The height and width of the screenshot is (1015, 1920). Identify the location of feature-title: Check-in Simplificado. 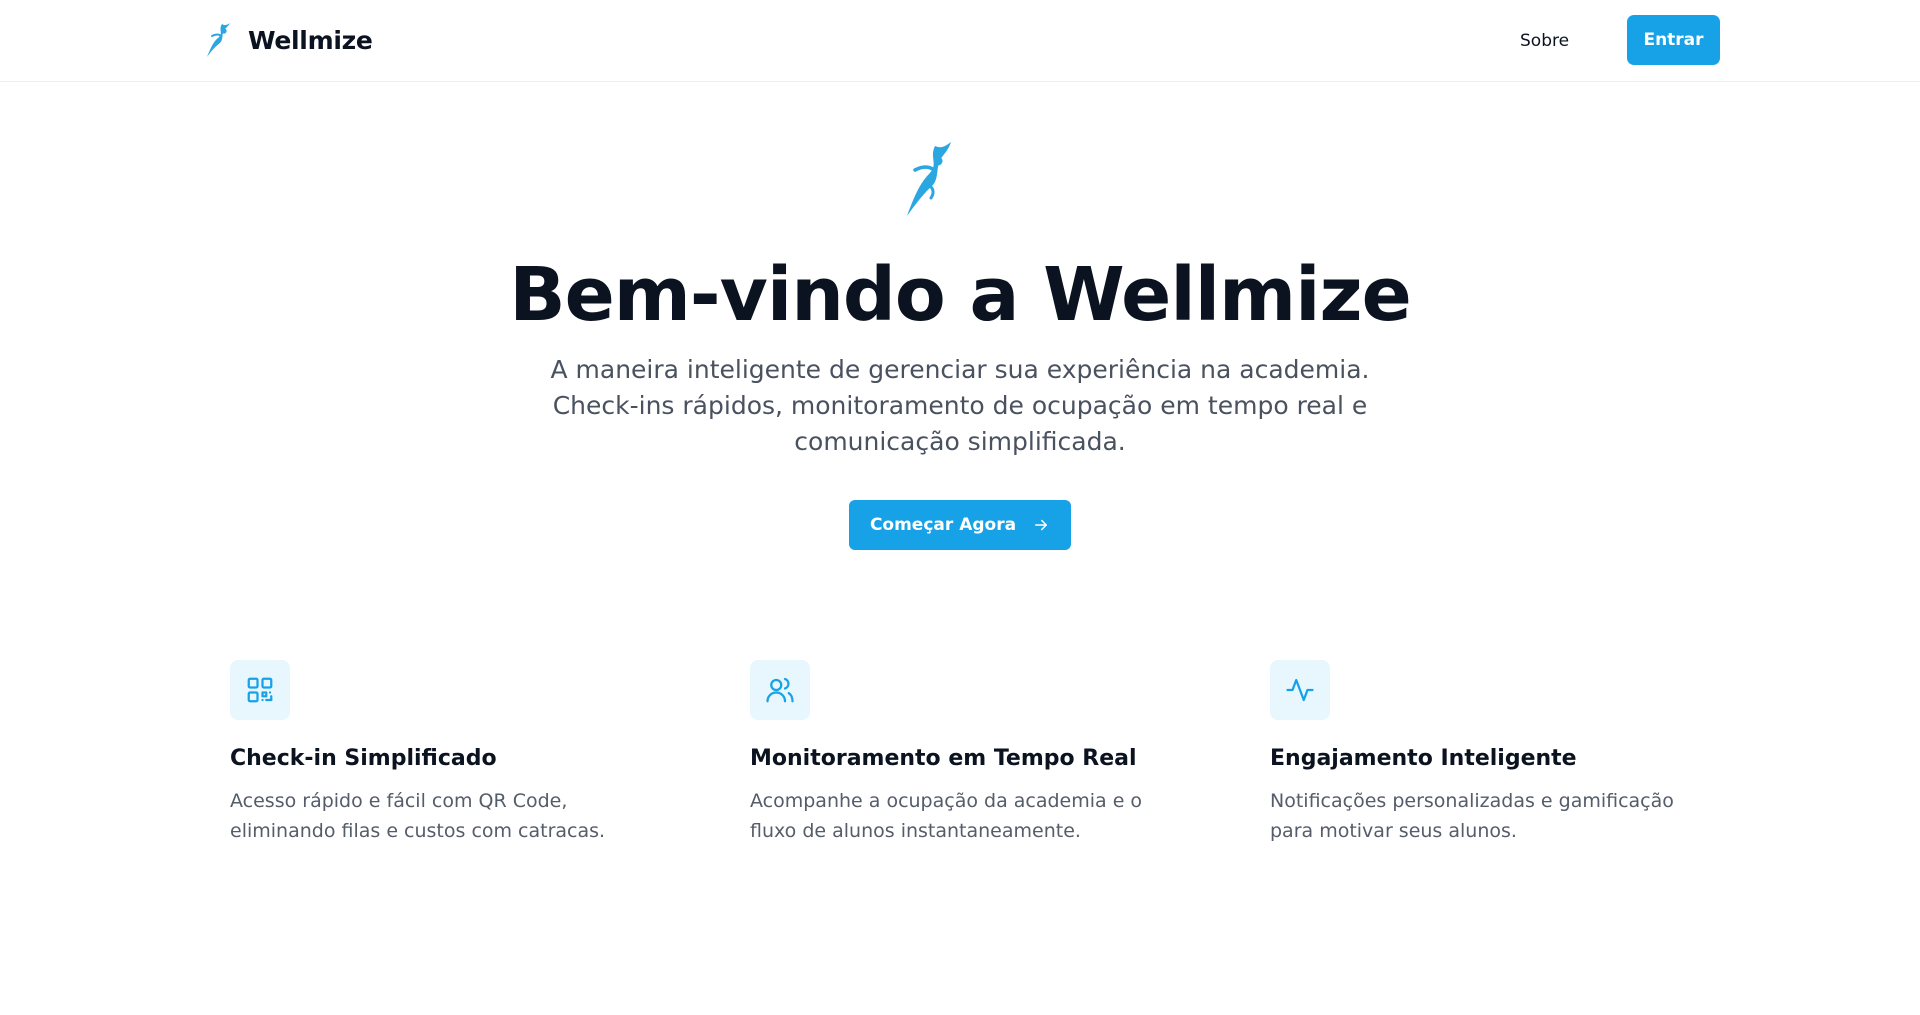
(363, 758).